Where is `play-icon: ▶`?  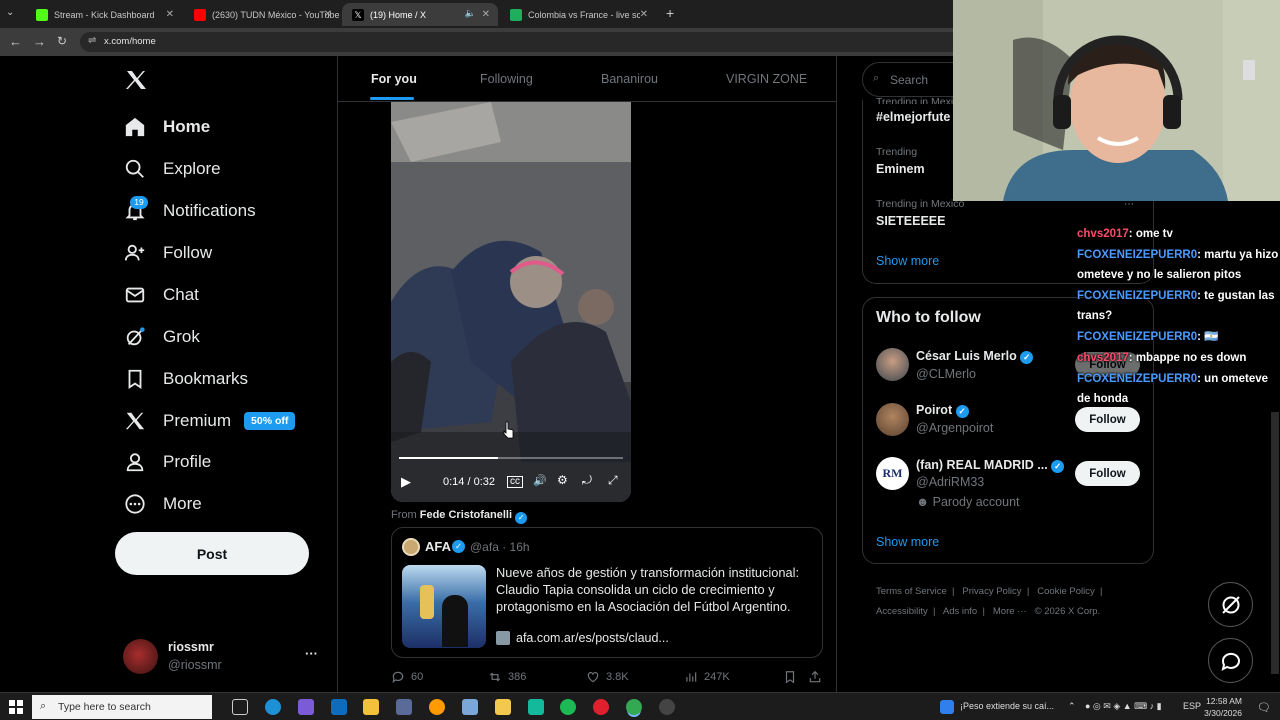
play-icon: ▶ is located at coordinates (406, 482).